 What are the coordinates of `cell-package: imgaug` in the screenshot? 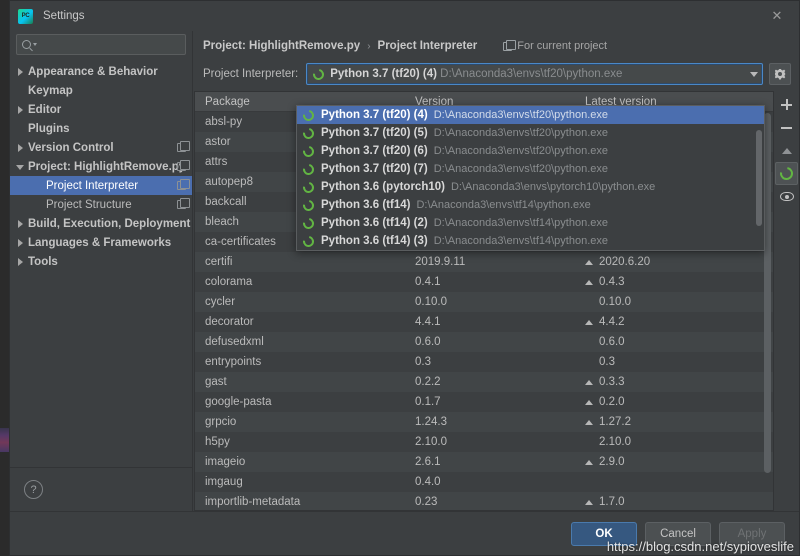 It's located at (224, 482).